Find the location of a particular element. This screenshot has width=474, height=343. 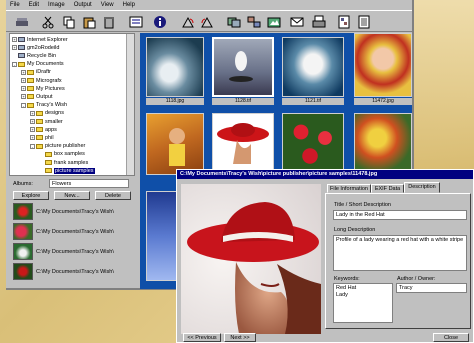

tree-node-label: Recycle Bin is located at coordinates (42, 55).